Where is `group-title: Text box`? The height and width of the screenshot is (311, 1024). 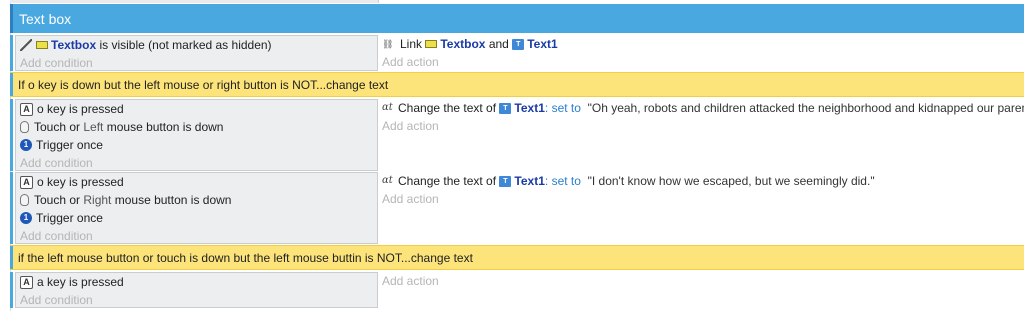
group-title: Text box is located at coordinates (45, 18).